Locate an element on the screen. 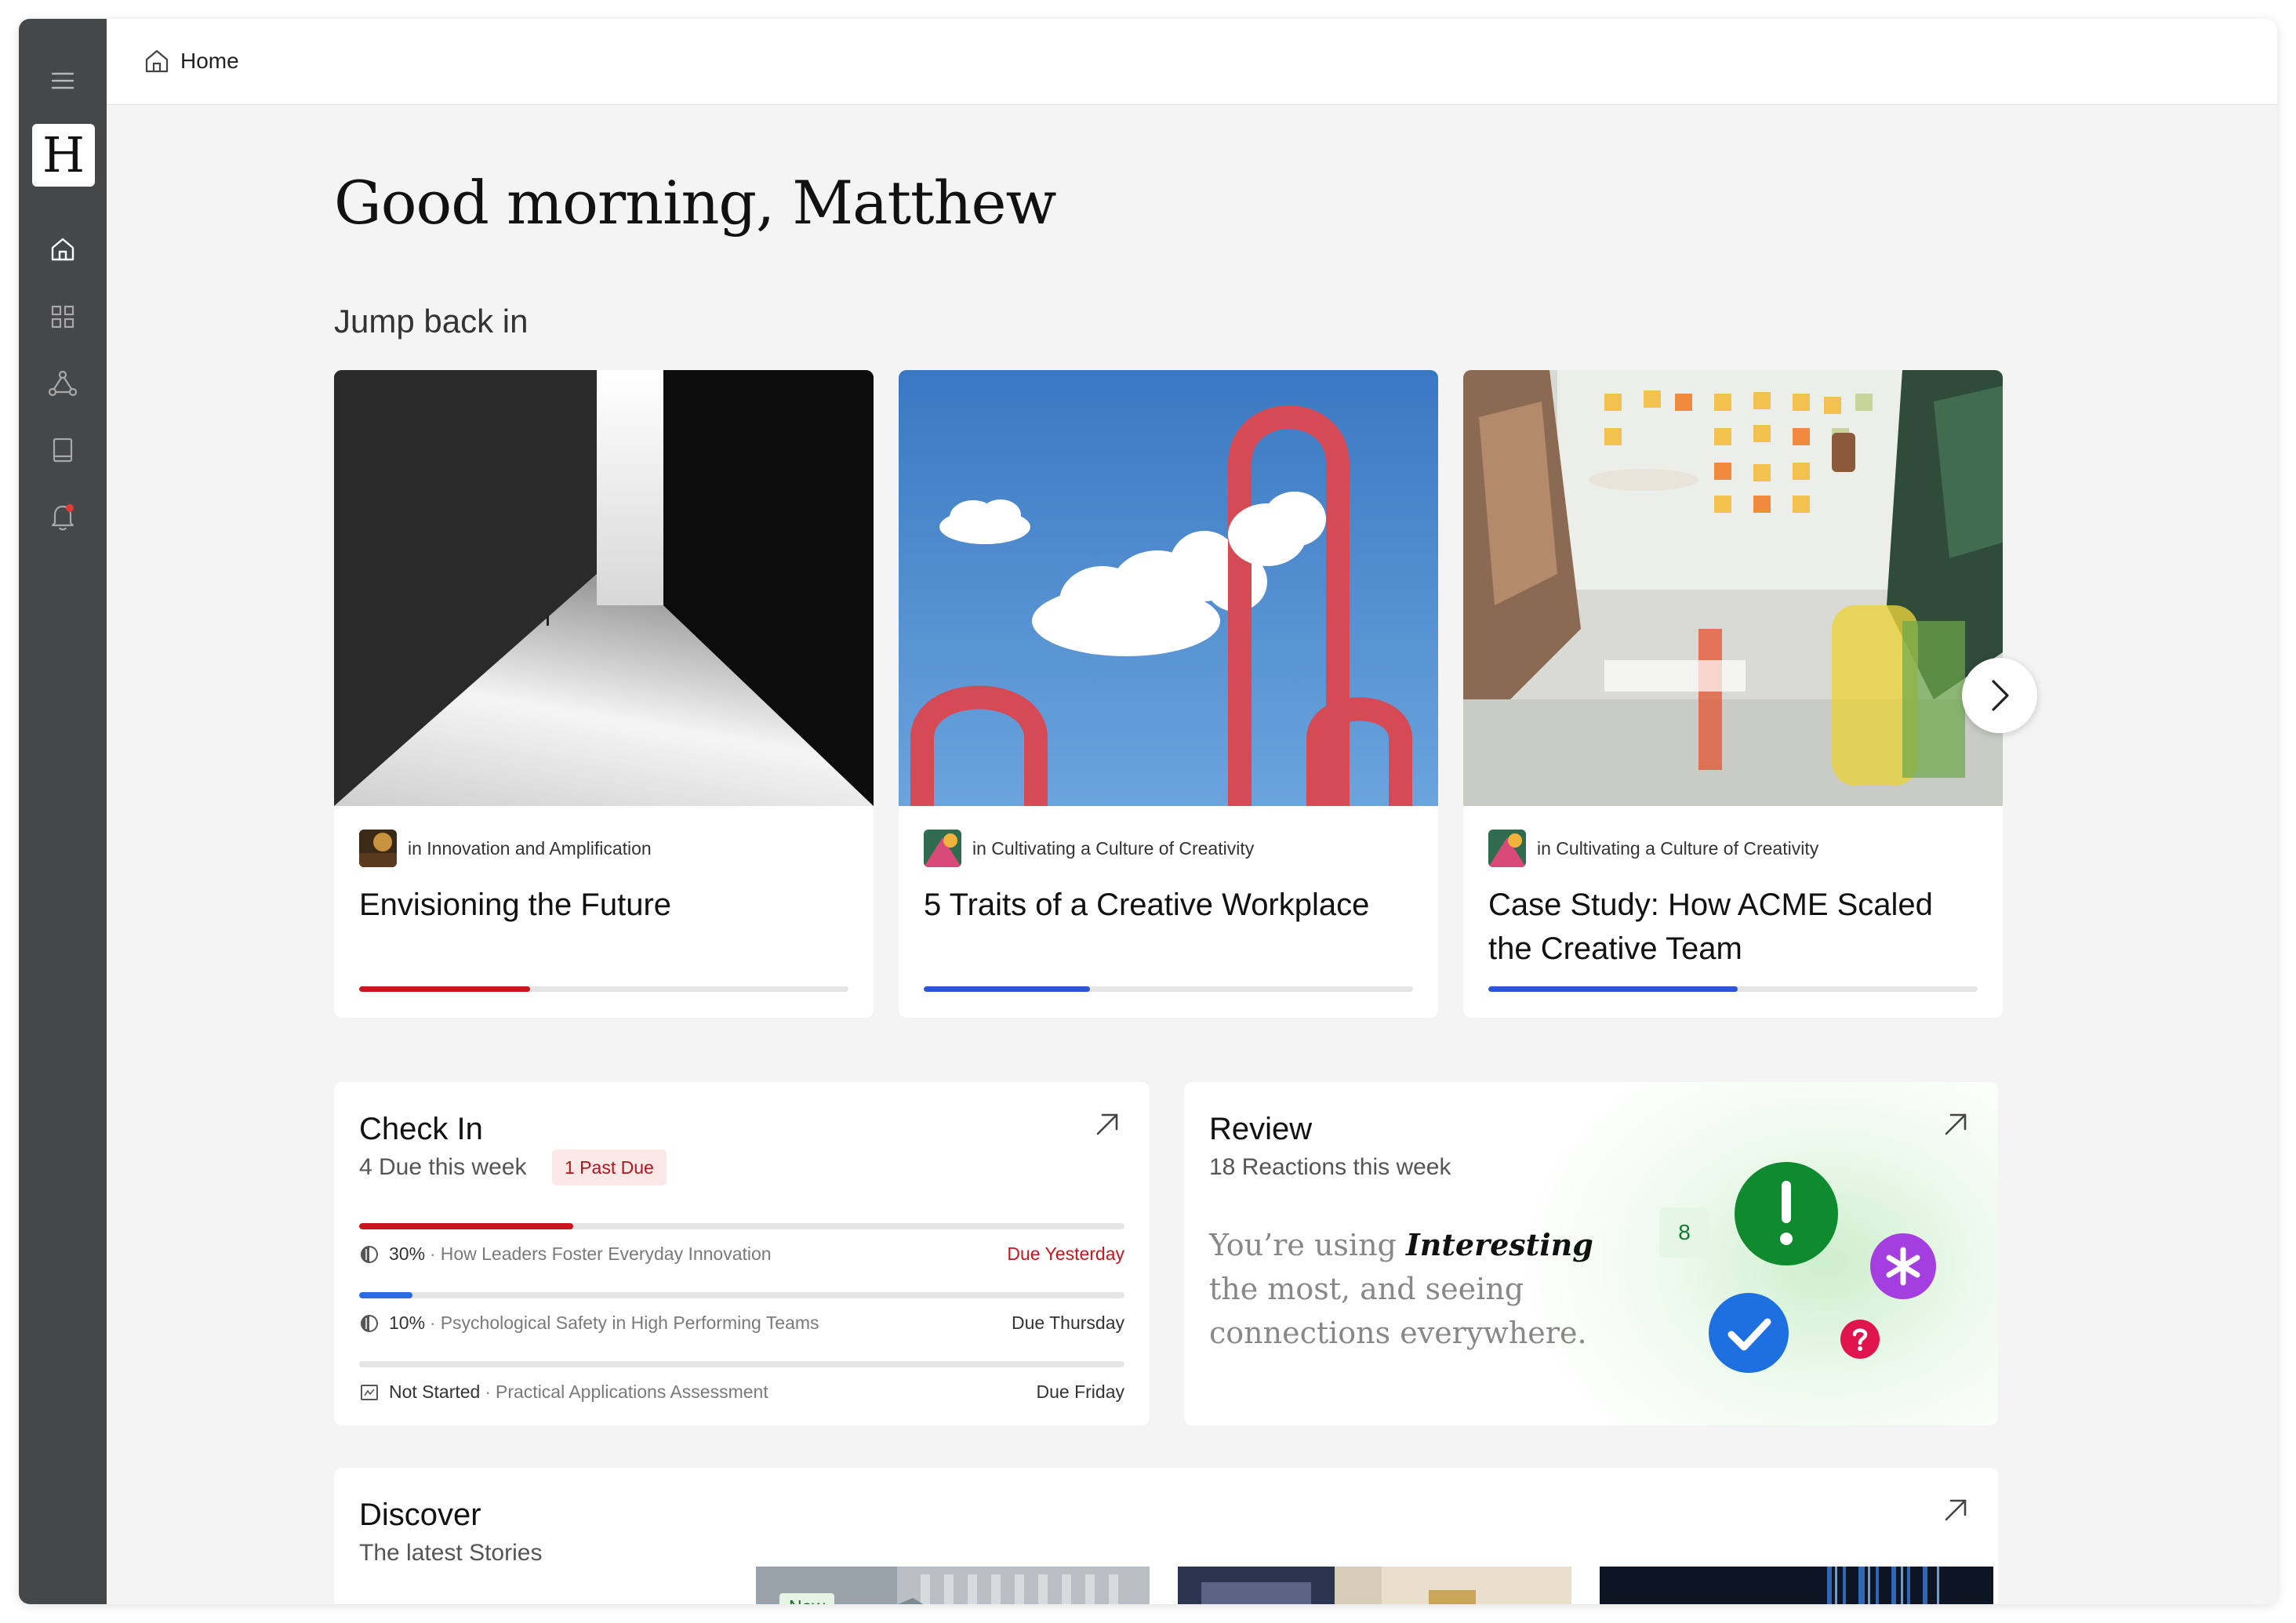 The height and width of the screenshot is (1623, 2296). check-in-title: Check In is located at coordinates (421, 1129).